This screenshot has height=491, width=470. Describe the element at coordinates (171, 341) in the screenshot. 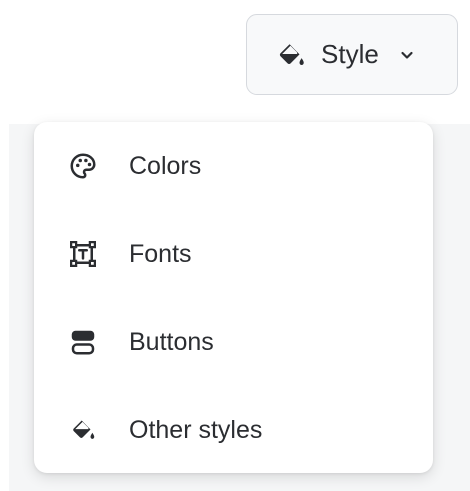

I see `menu-item-label: Buttons` at that location.